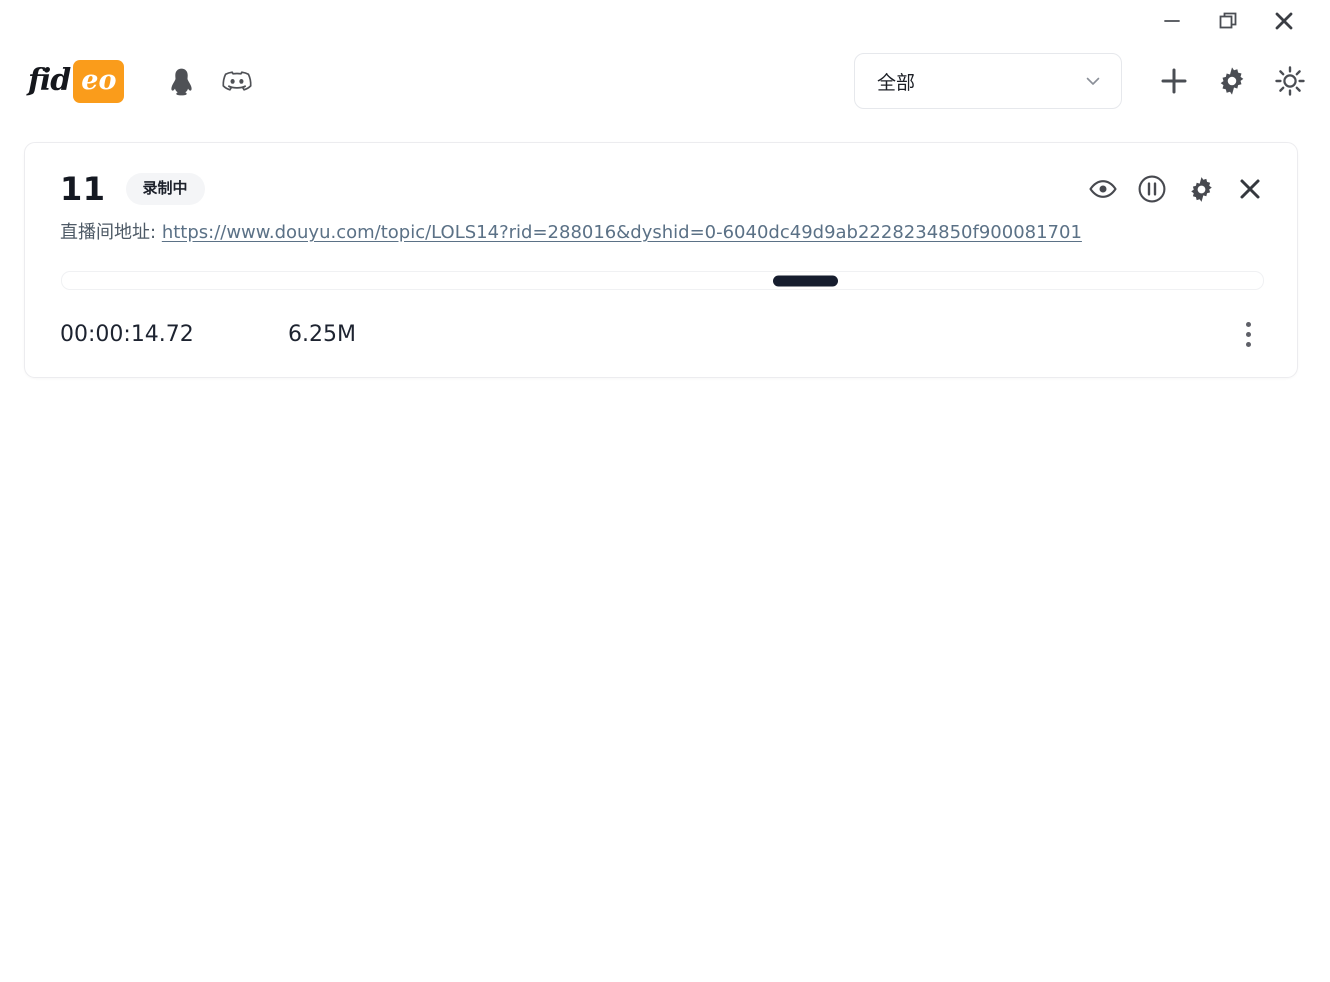 Image resolution: width=1330 pixels, height=982 pixels. I want to click on close-icon, so click(1284, 21).